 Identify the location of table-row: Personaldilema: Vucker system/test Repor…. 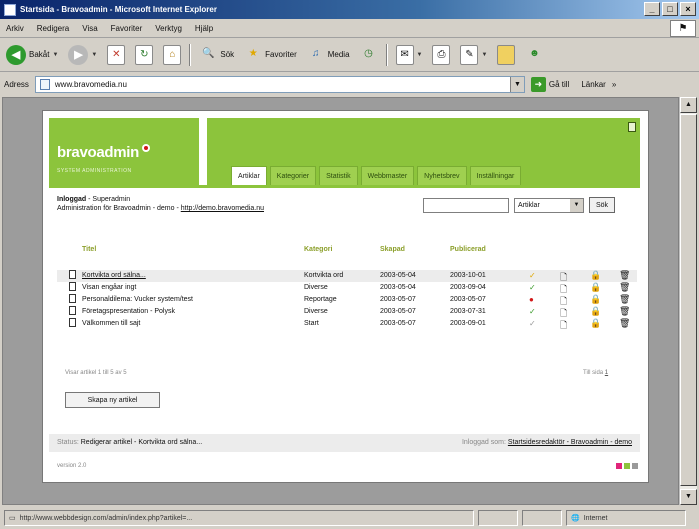
(347, 300).